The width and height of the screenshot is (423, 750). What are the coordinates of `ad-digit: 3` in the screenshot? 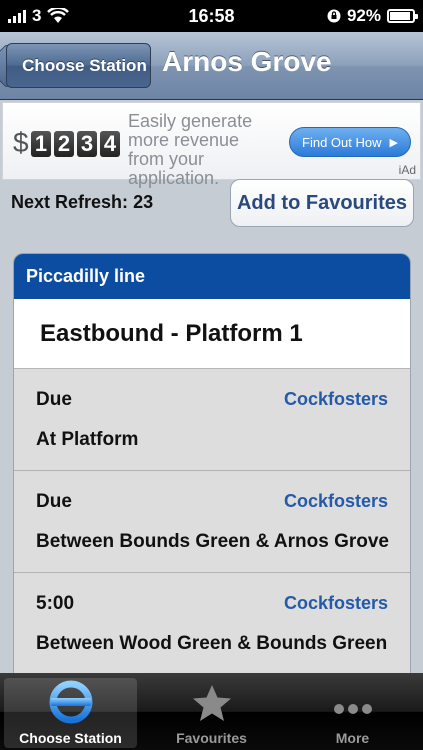 It's located at (87, 144).